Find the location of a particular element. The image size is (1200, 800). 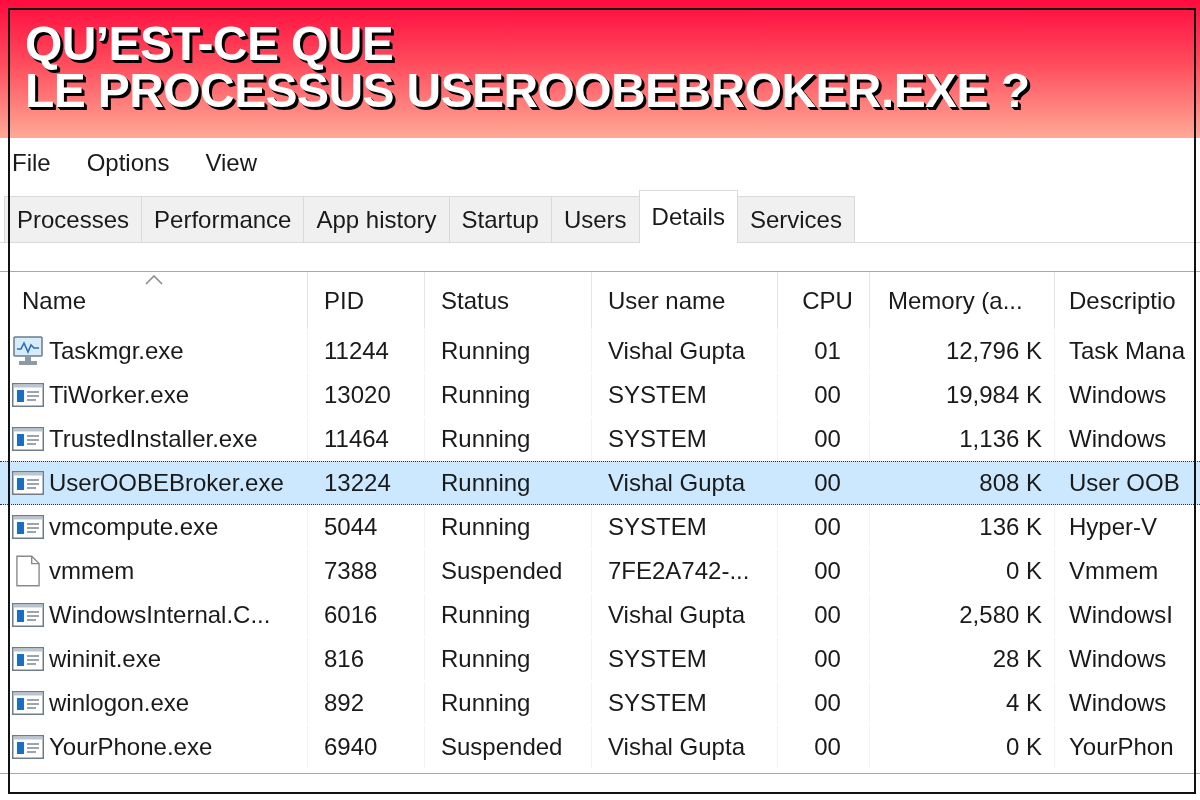

process-row: vmmem 7388 Suspended 7FE2A742-... 00 0 K Vmmem is located at coordinates (600, 571).